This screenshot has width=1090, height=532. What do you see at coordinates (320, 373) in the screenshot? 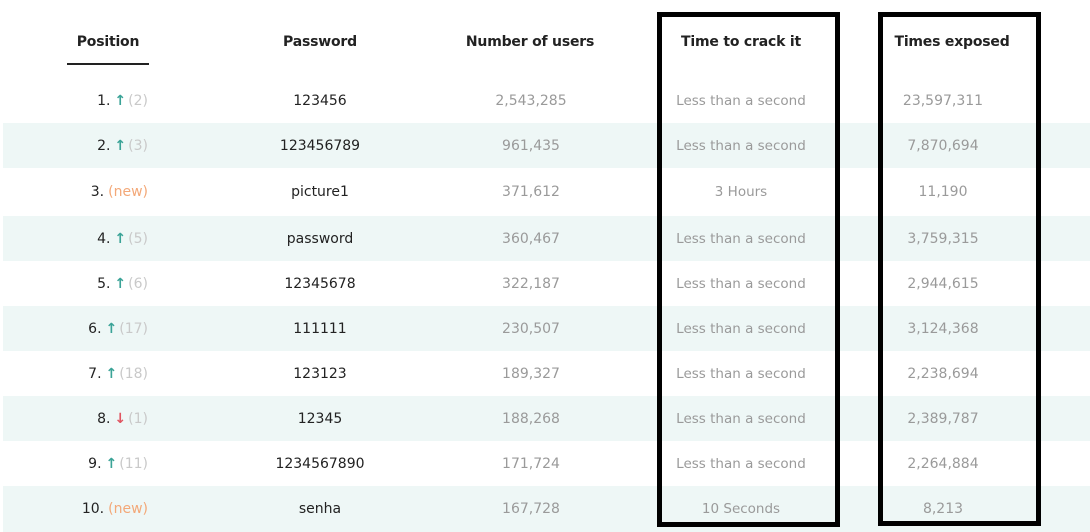
I see `cell-password: 123123` at bounding box center [320, 373].